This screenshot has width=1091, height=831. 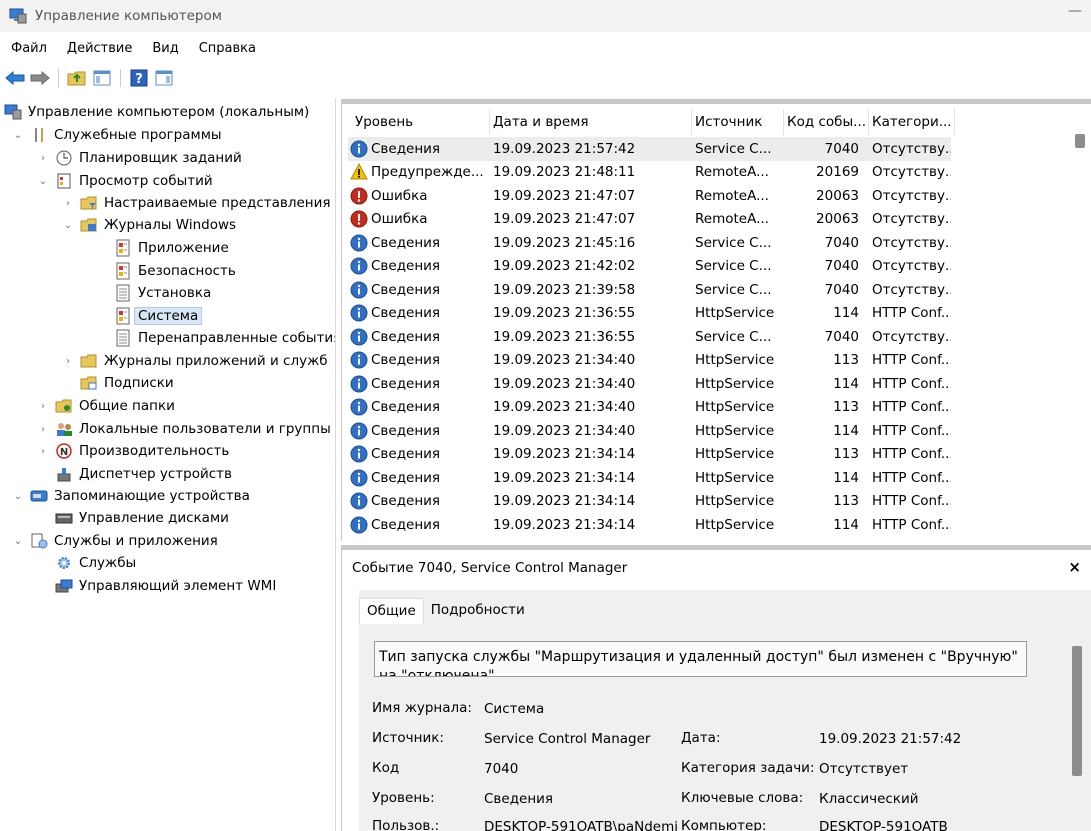 I want to click on tree-item: ⌄ Просмотр событий, so click(x=125, y=181).